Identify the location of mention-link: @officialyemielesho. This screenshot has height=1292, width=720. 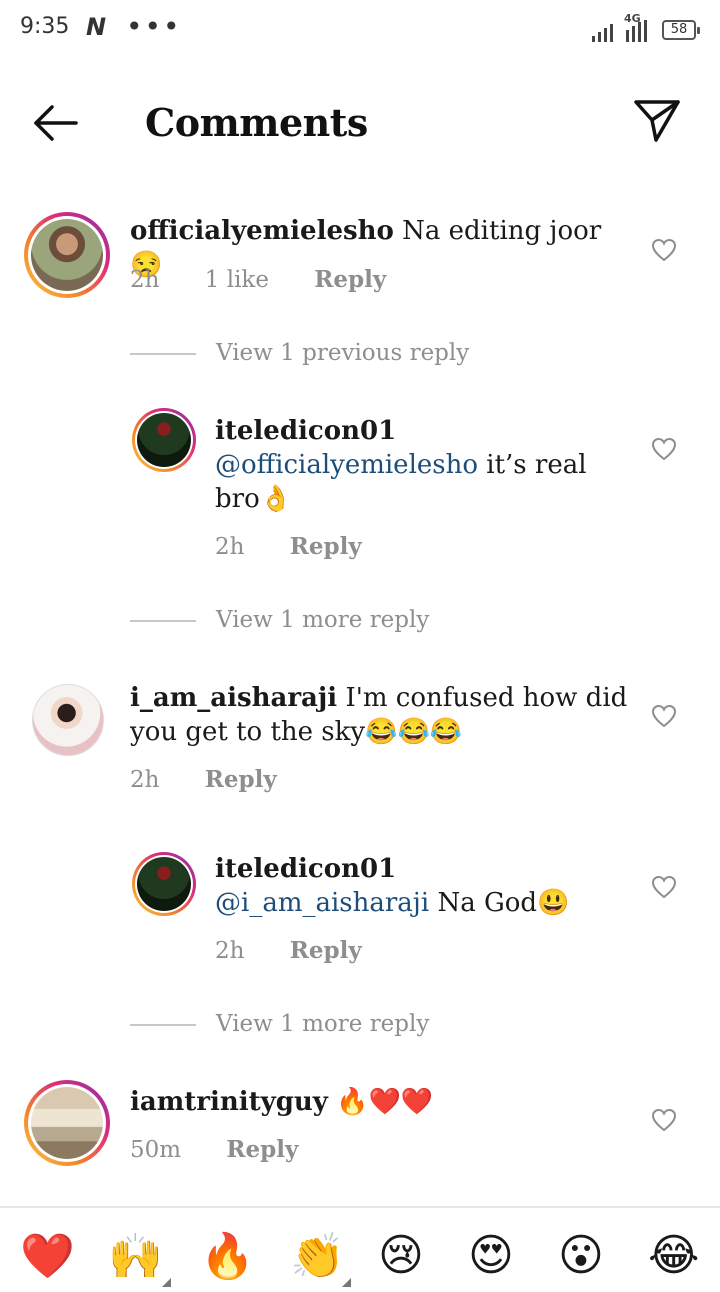
(346, 465).